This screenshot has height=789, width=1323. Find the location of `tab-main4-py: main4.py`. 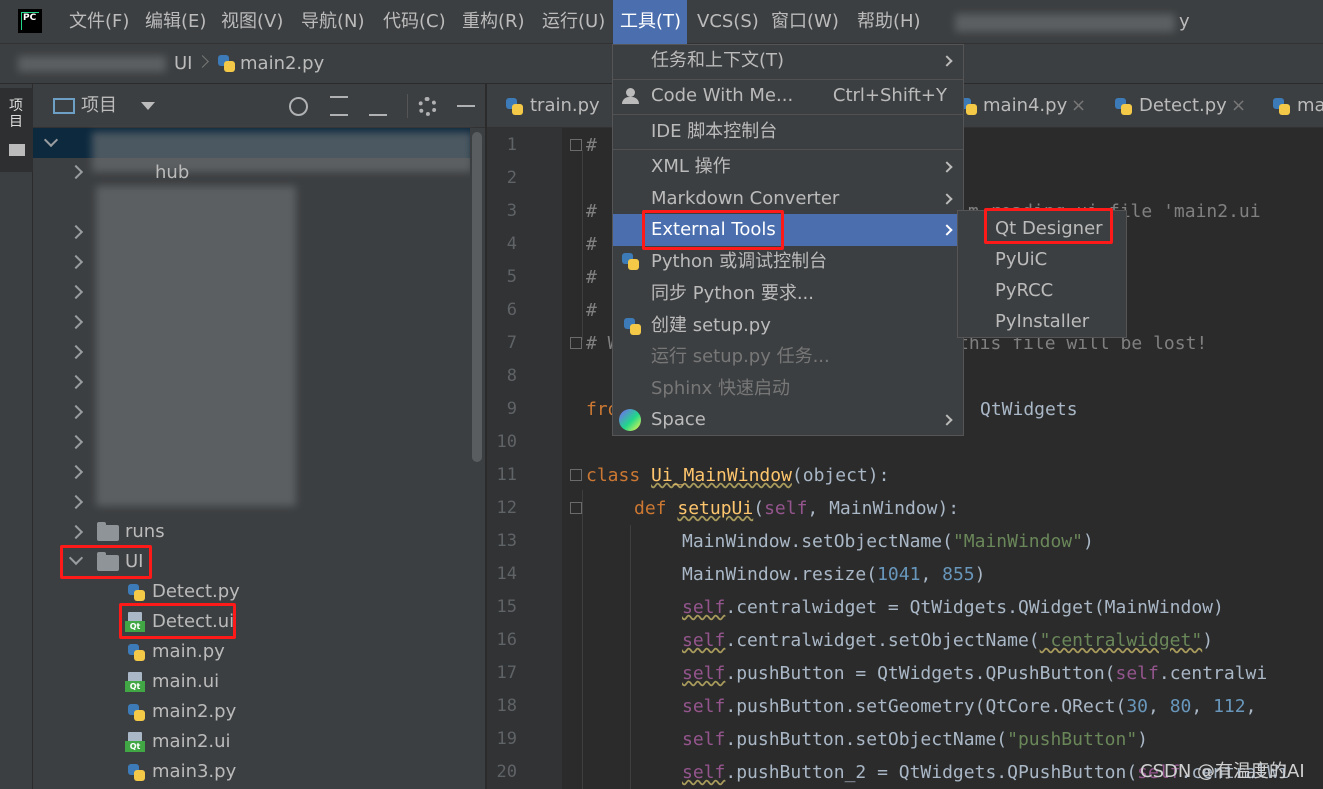

tab-main4-py: main4.py is located at coordinates (1025, 106).